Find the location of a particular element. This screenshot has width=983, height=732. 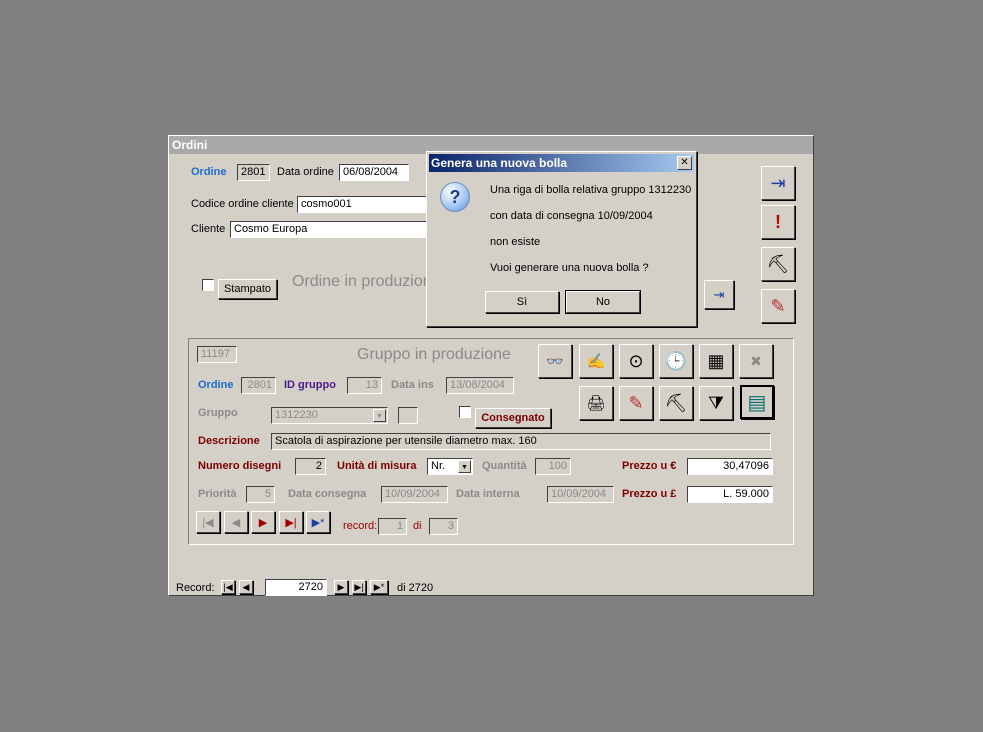

stopwatch-icon: ⊙ is located at coordinates (636, 360).